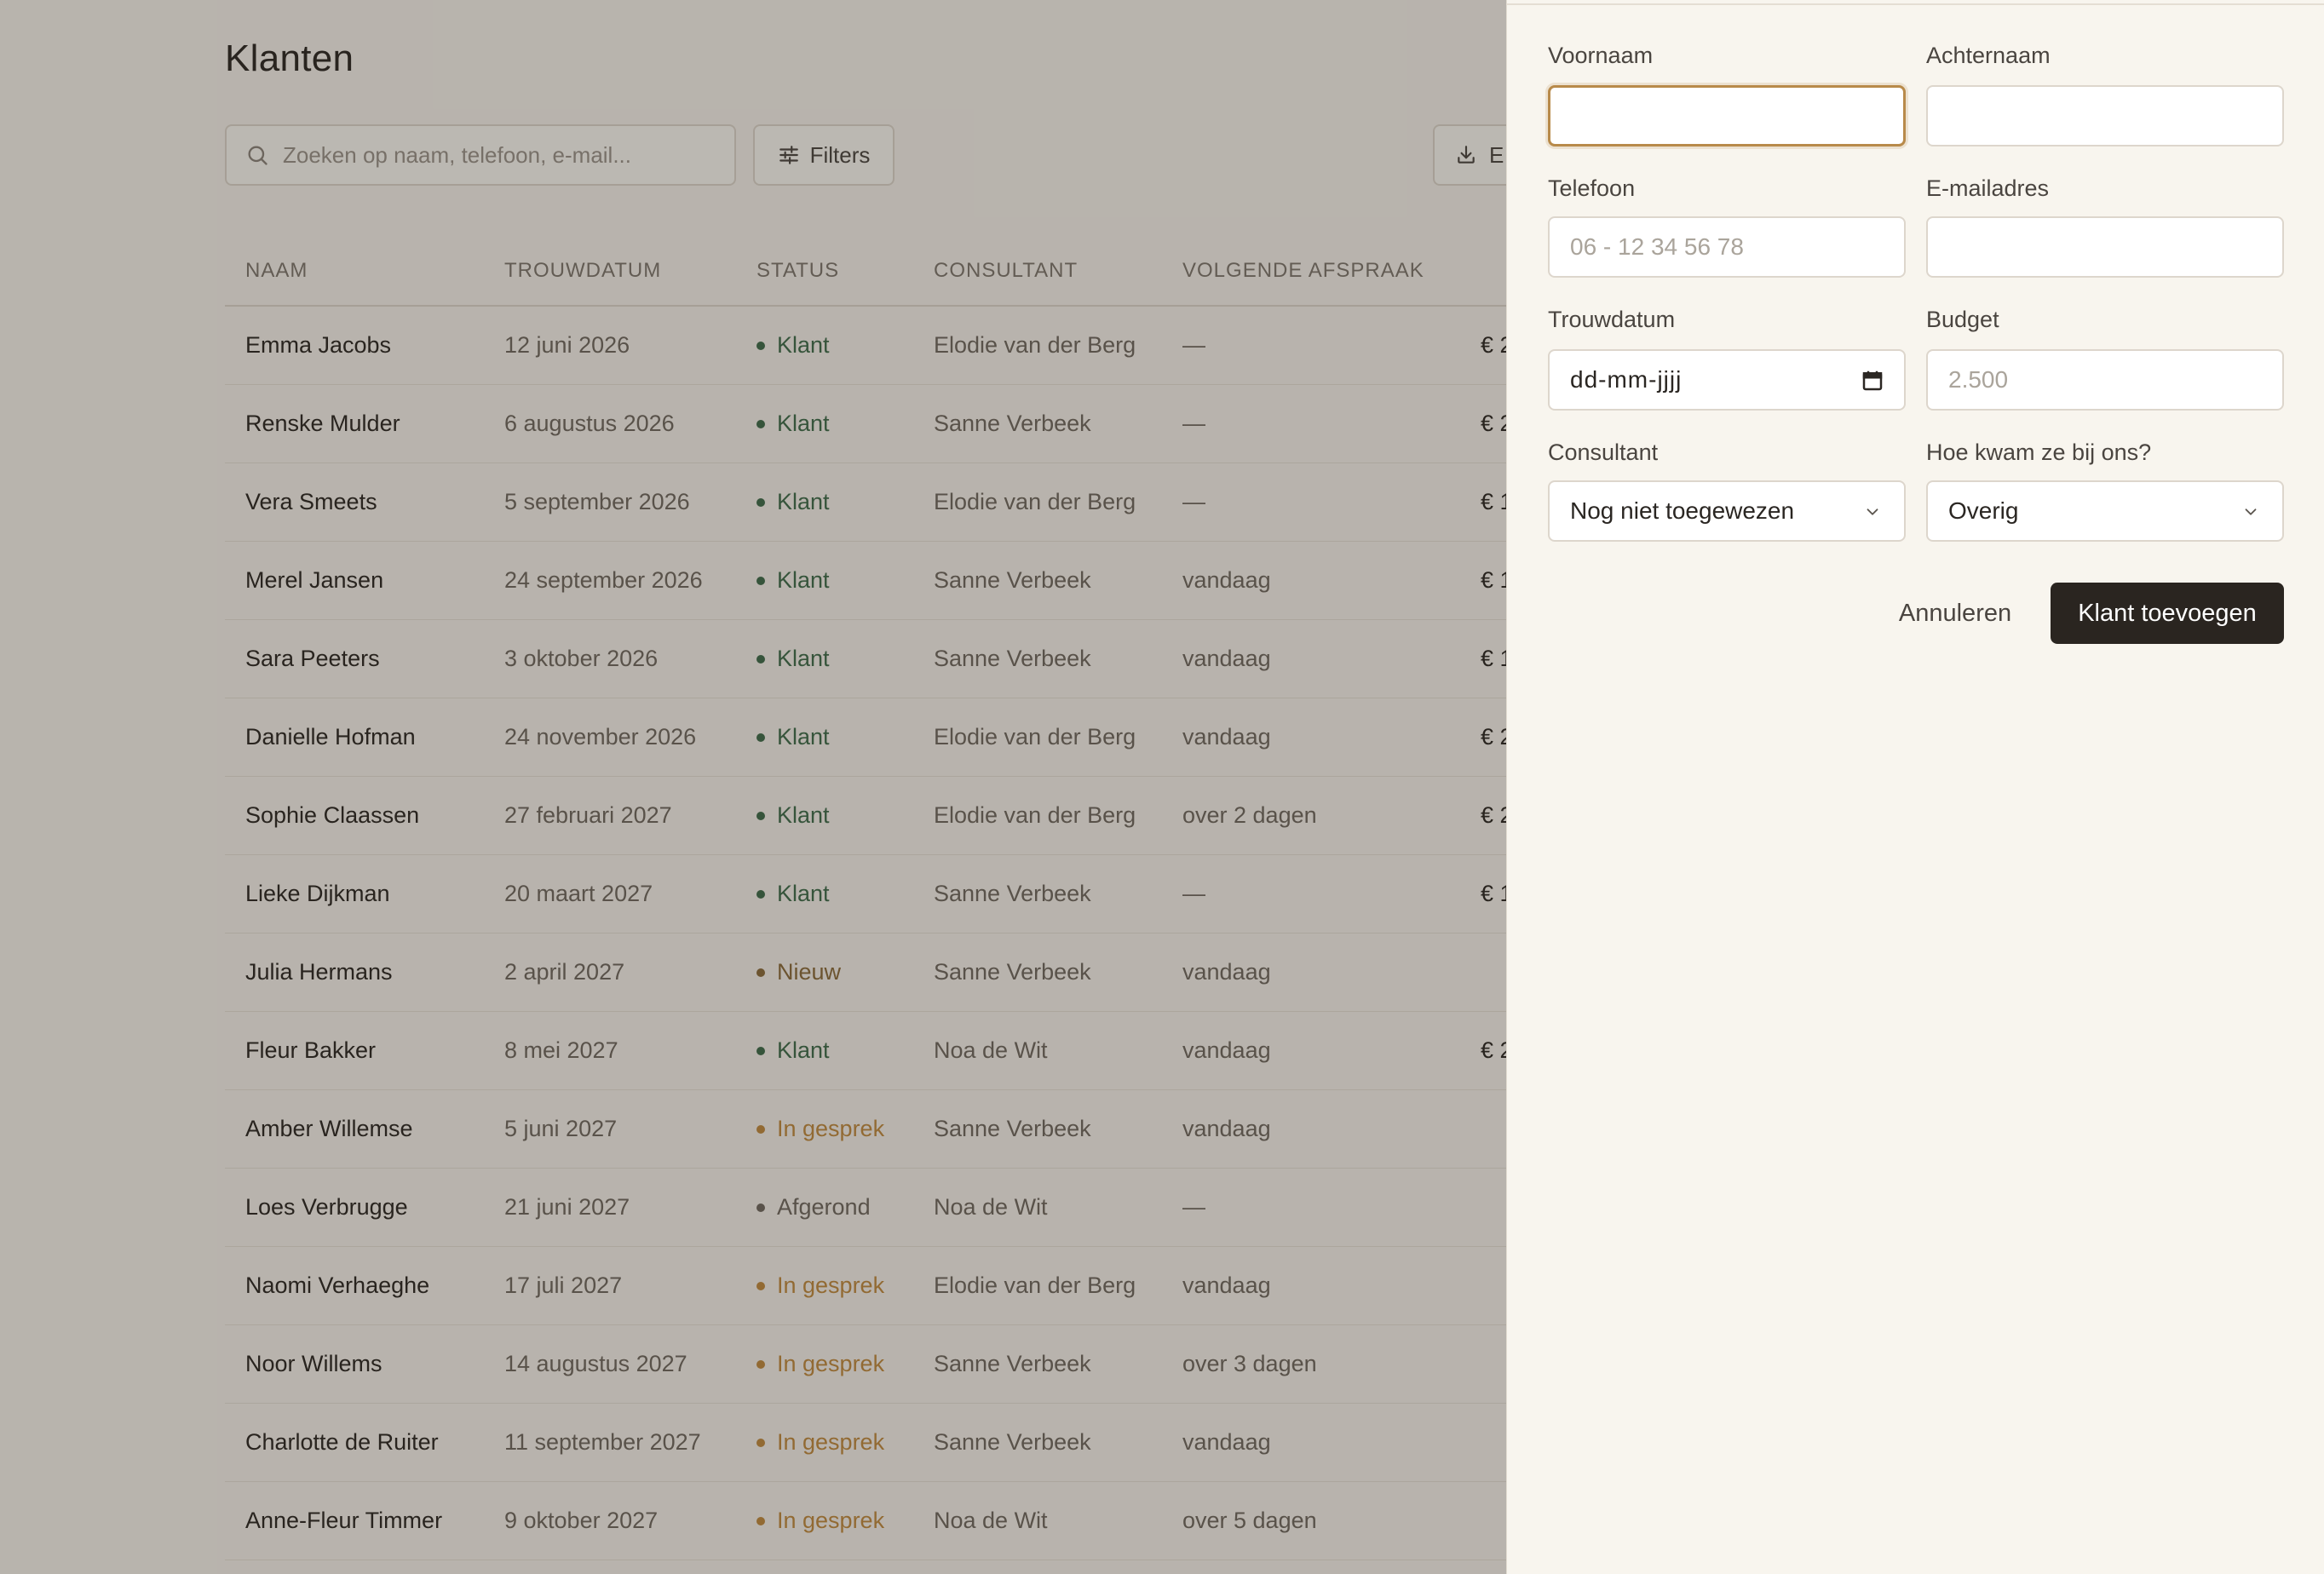 This screenshot has width=2324, height=1574. I want to click on consultant-value: Nog niet toegewezen, so click(1682, 510).